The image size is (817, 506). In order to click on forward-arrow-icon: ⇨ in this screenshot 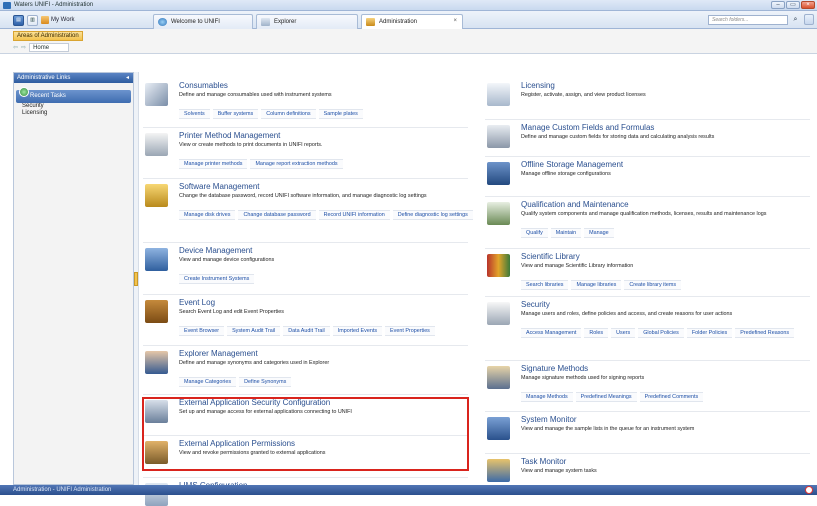, I will do `click(23, 47)`.